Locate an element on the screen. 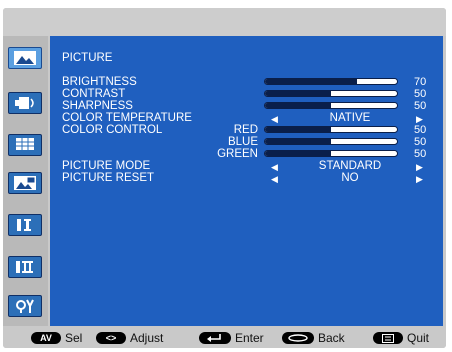 This screenshot has width=452, height=352. picture-reset-left-arrow-icon: ◀ is located at coordinates (274, 179).